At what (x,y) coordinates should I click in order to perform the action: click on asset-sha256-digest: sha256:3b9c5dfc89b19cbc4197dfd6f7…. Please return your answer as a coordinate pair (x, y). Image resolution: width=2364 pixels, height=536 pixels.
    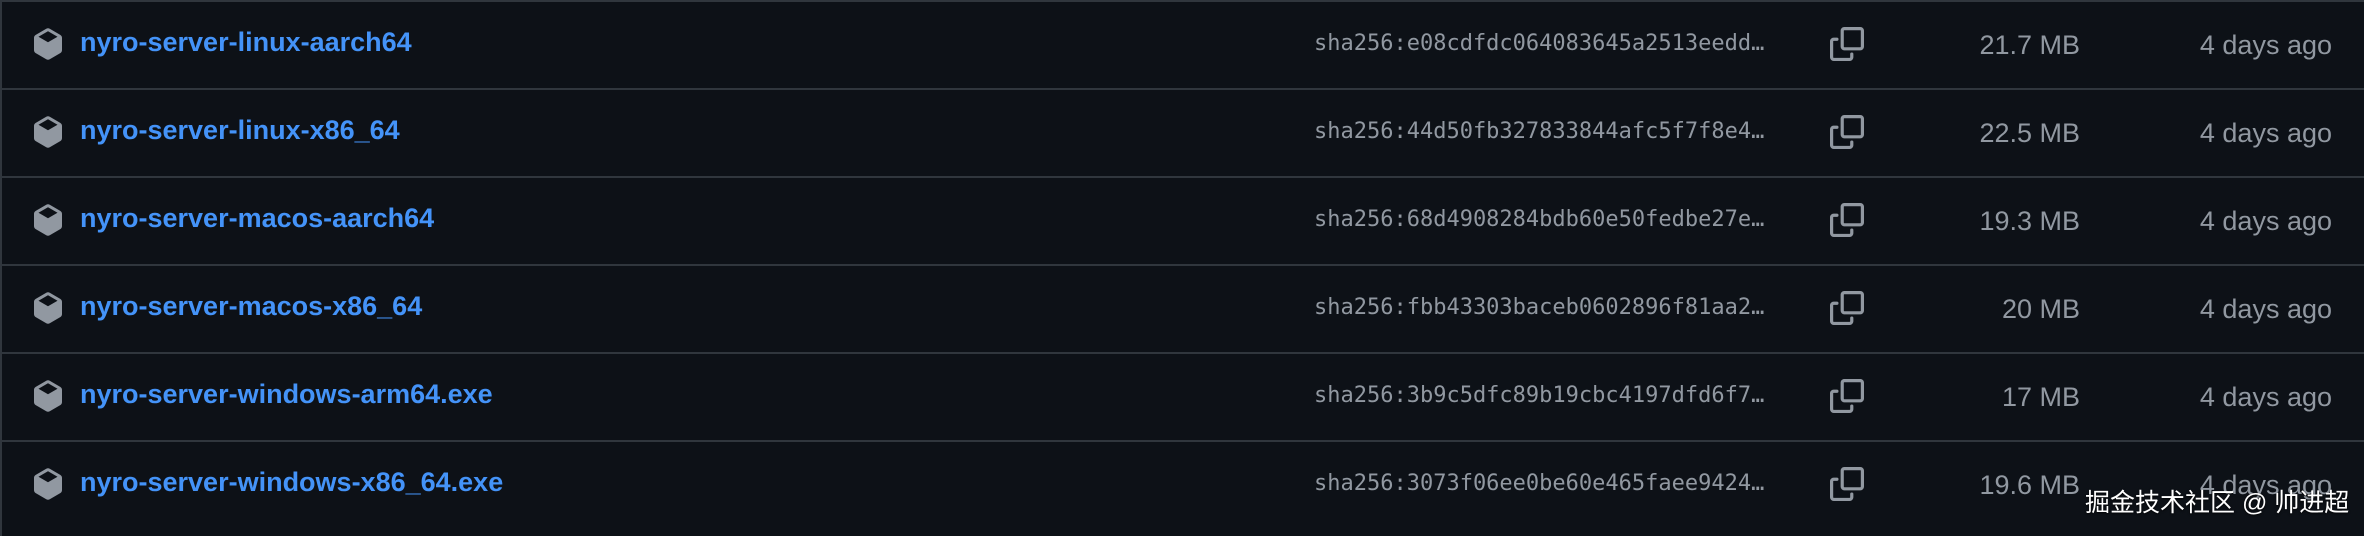
    Looking at the image, I should click on (1539, 395).